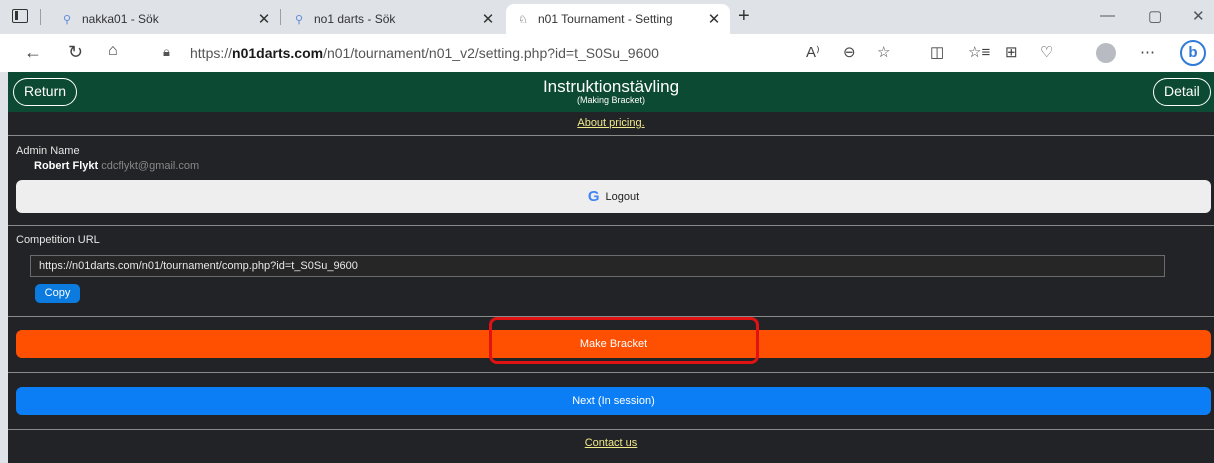  Describe the element at coordinates (1106, 53) in the screenshot. I see `profile-avatar` at that location.